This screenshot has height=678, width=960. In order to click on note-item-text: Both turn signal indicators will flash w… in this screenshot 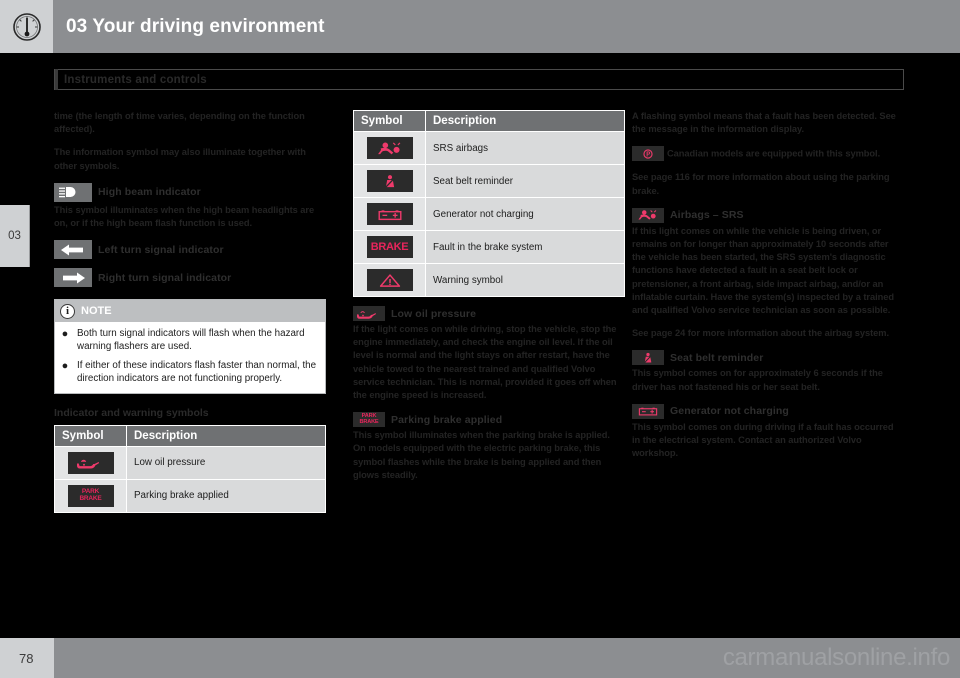, I will do `click(191, 340)`.